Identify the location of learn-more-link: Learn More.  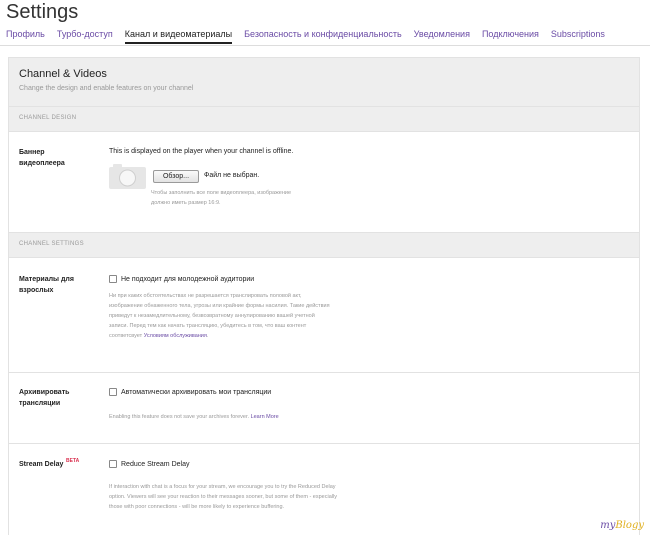
(265, 417).